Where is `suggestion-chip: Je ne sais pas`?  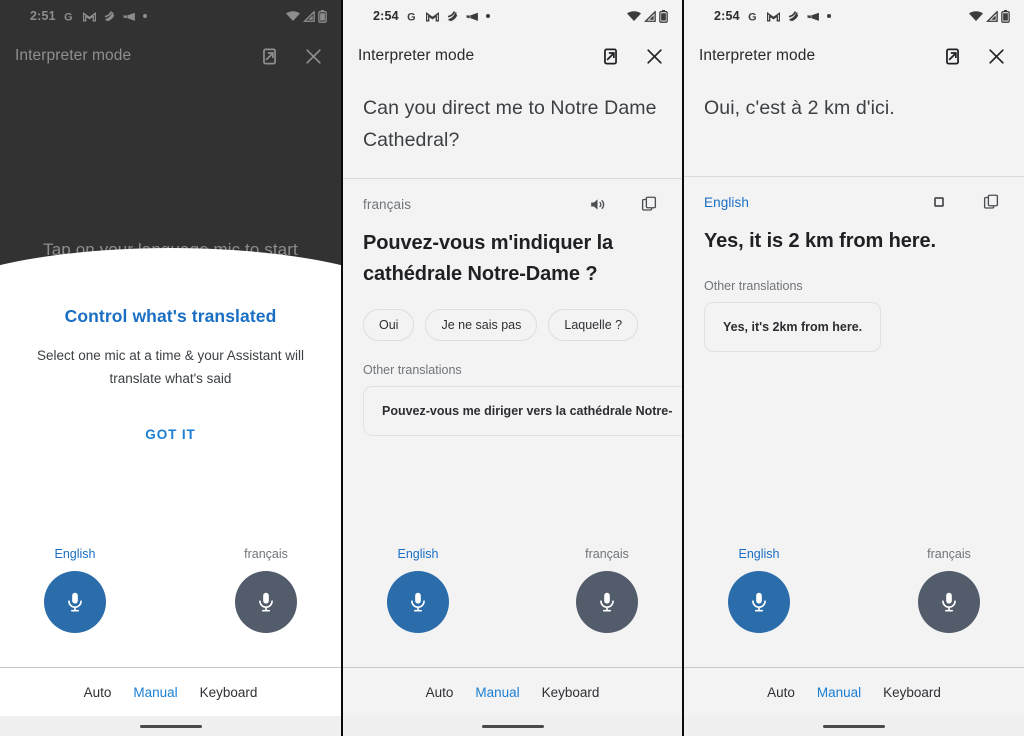
suggestion-chip: Je ne sais pas is located at coordinates (481, 325).